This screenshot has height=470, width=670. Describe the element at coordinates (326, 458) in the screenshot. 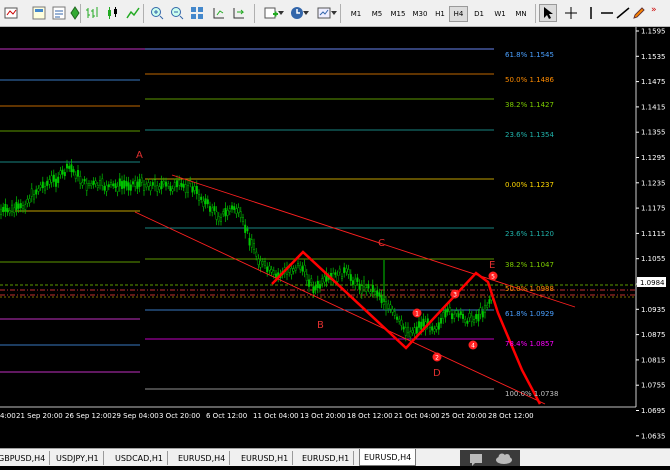

I see `tab-eurusd-h1-2: EURUSD,H1` at that location.